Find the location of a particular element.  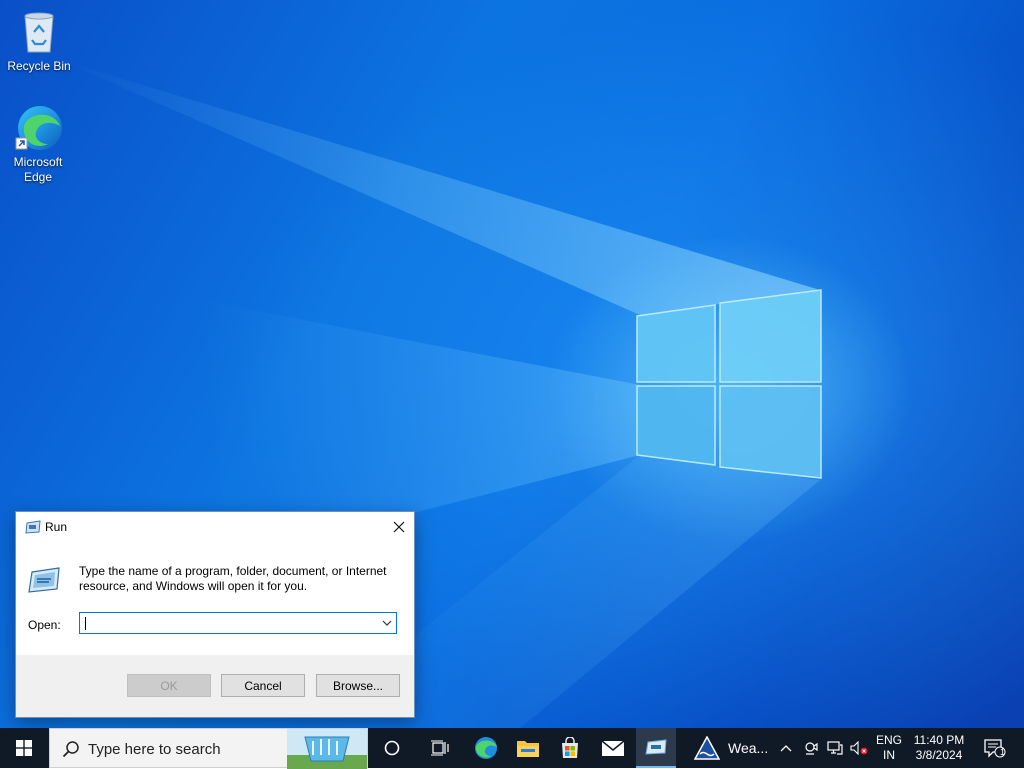

task-view-icon is located at coordinates (440, 748).